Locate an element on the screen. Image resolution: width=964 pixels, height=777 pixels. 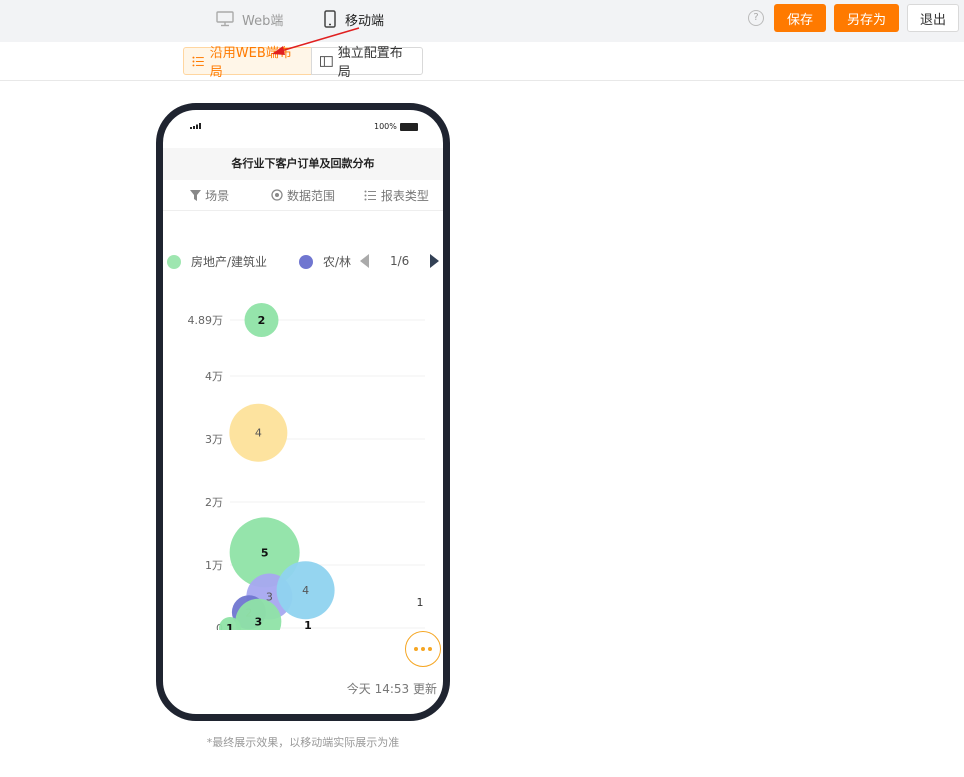
tab-web-label: Web端 is located at coordinates (263, 21).